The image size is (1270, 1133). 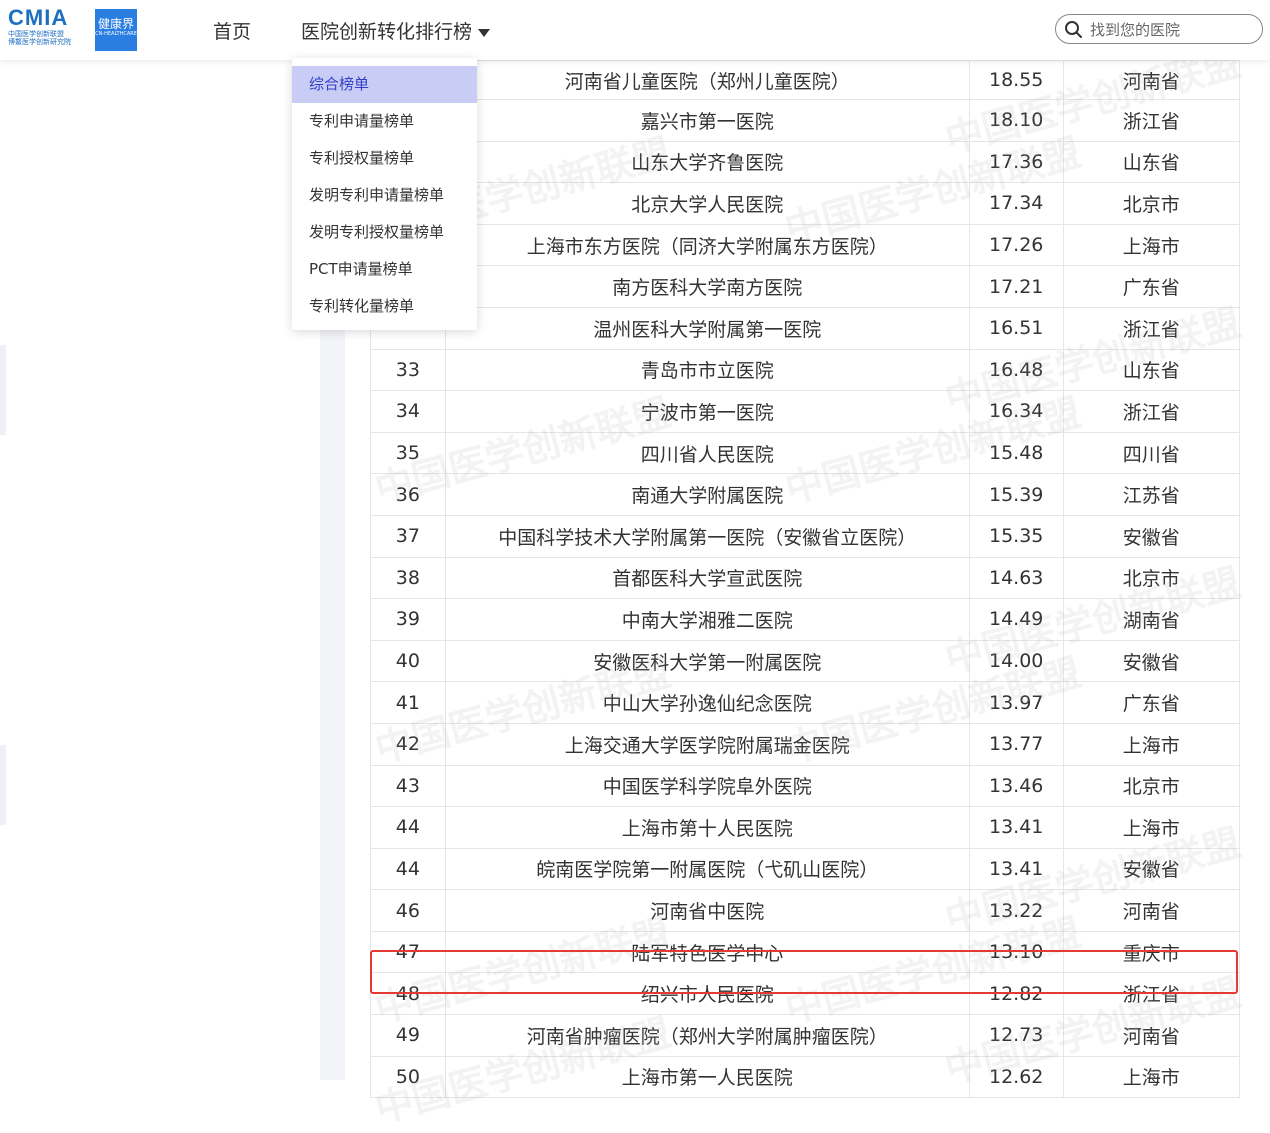 What do you see at coordinates (408, 702) in the screenshot?
I see `rank-cell: 41` at bounding box center [408, 702].